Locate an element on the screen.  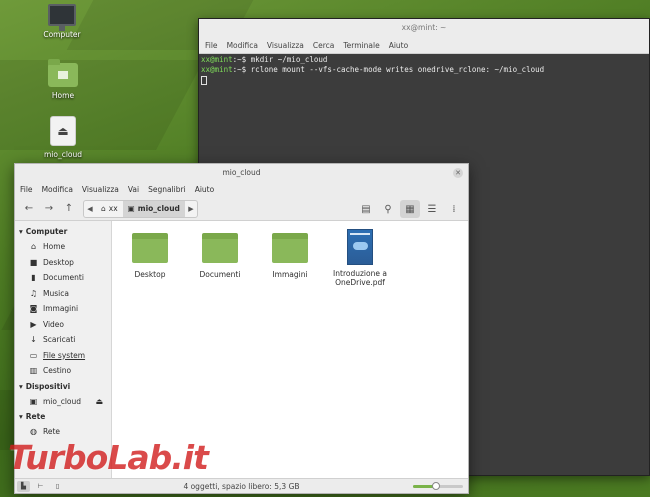
zoom-slider is located at coordinates (438, 486).